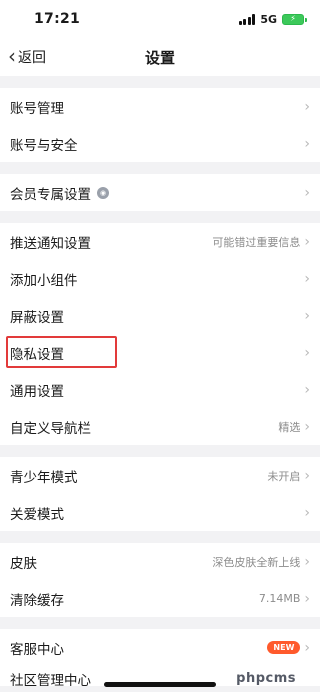 The height and width of the screenshot is (692, 320). Describe the element at coordinates (160, 143) in the screenshot. I see `settings-item-account-security: 账号与安全 ›` at that location.